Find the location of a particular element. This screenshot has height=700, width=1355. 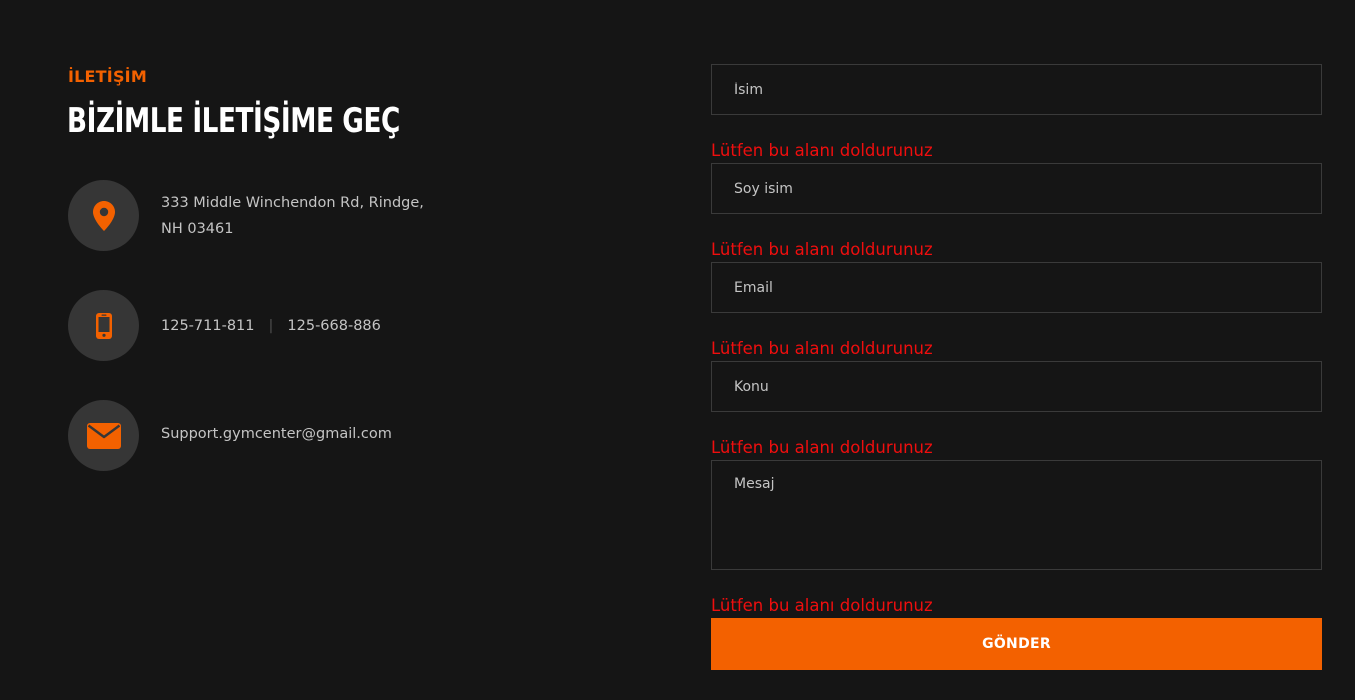

subject-field is located at coordinates (1016, 386).